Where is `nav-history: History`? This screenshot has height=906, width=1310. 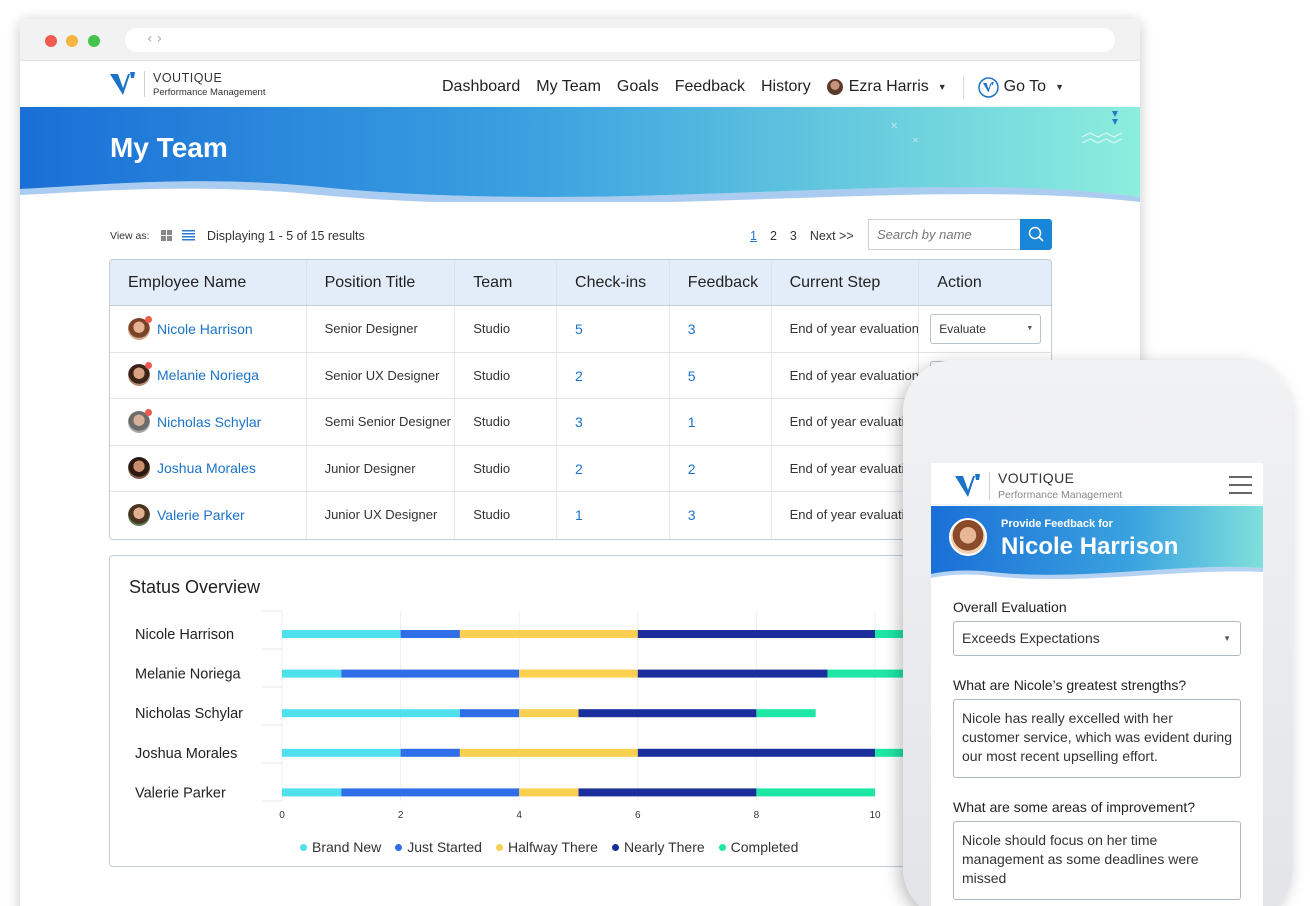
nav-history: History is located at coordinates (786, 87).